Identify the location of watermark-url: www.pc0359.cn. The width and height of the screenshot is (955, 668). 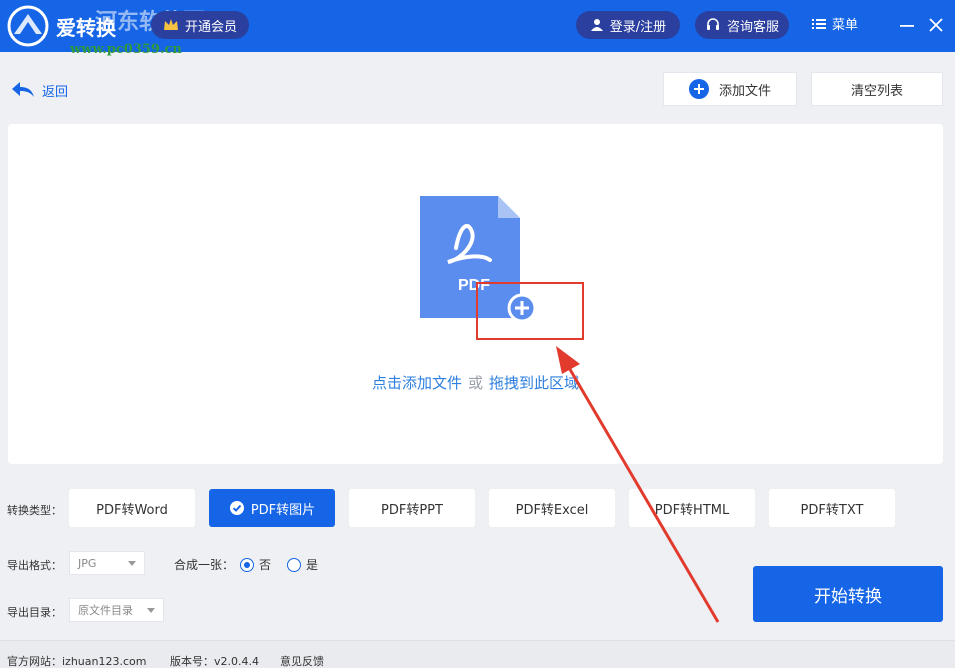
(126, 49).